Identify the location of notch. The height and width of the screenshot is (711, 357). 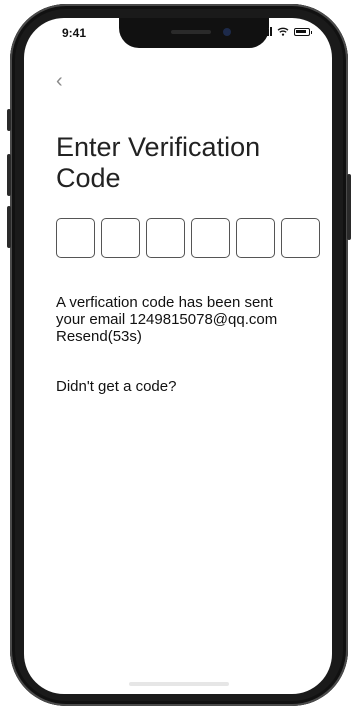
(194, 33).